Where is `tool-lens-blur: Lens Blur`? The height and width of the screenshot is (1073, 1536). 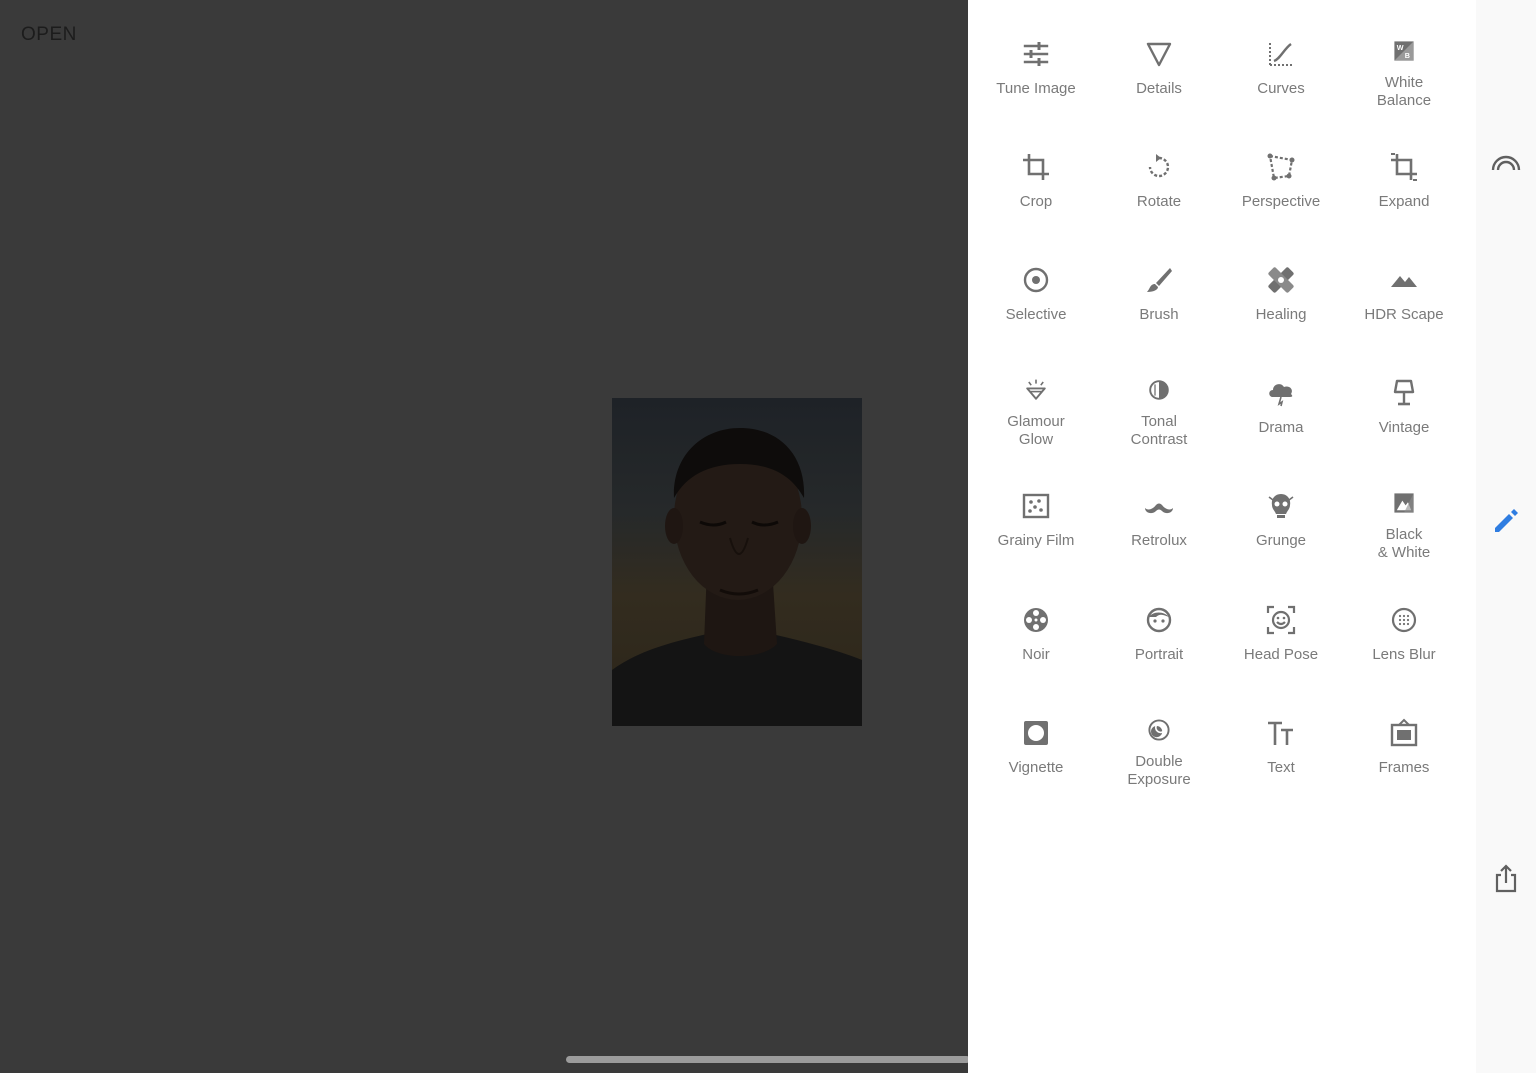 tool-lens-blur: Lens Blur is located at coordinates (1404, 621).